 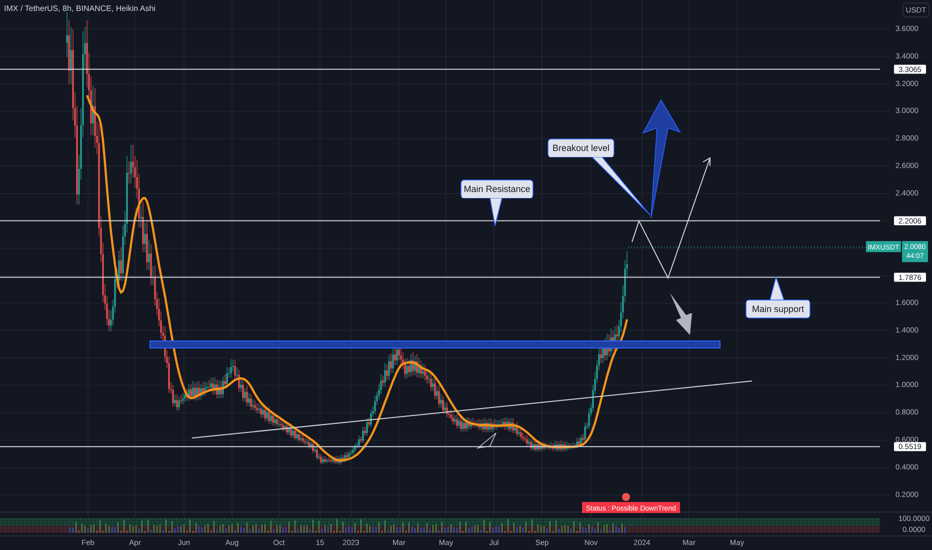 I want to click on chart-title: IMX / TetherUS, 8h, BINANCE, Heikin Ashi, so click(x=80, y=8).